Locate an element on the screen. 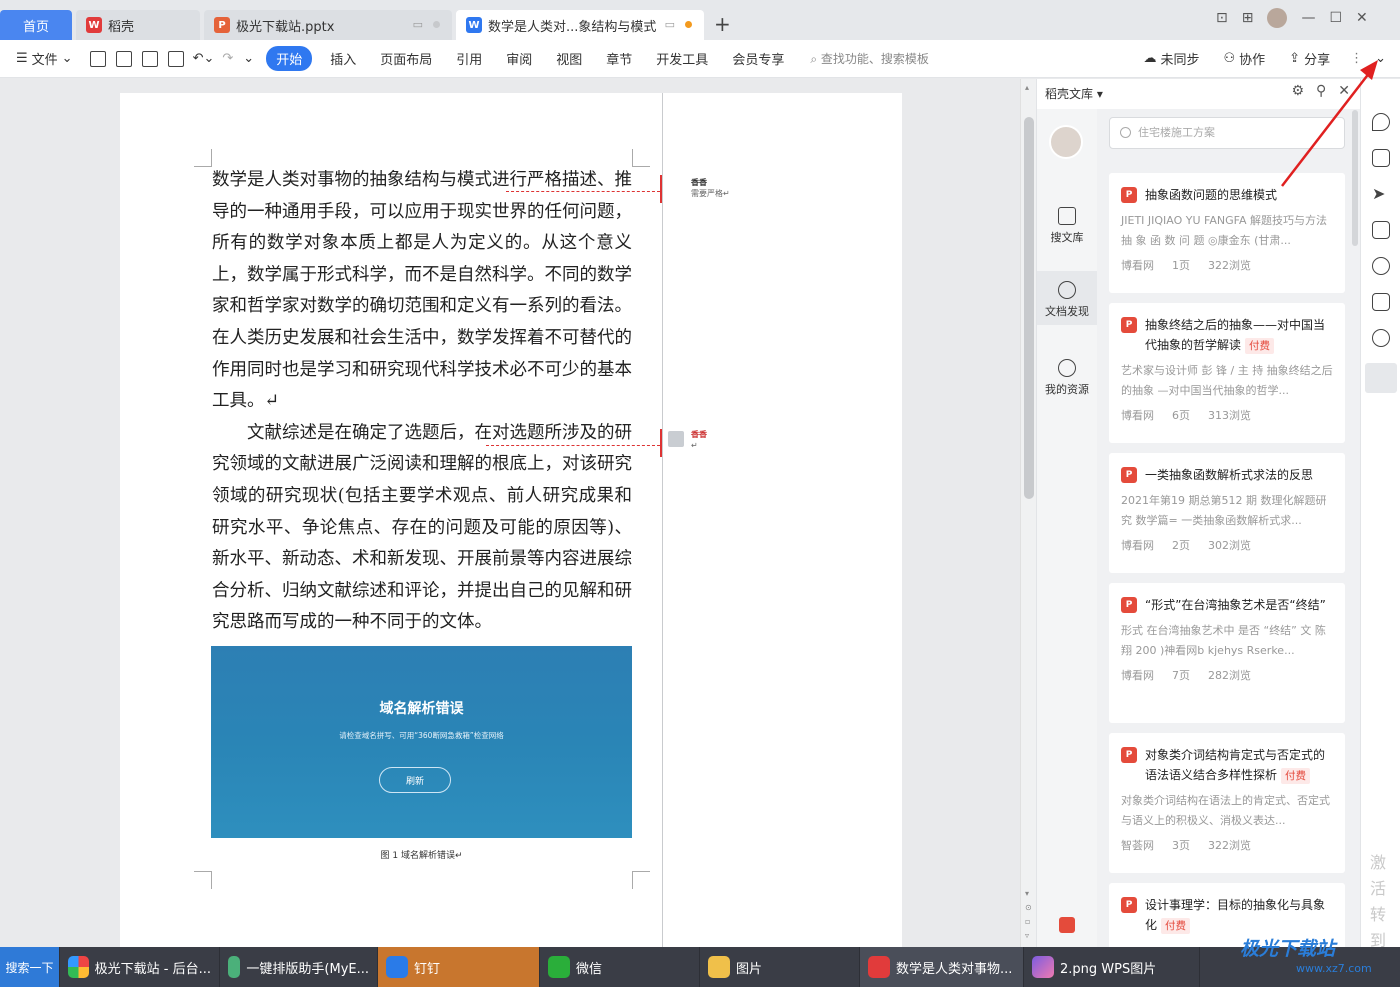 Image resolution: width=1400 pixels, height=987 pixels. user-icon is located at coordinates (1067, 368).